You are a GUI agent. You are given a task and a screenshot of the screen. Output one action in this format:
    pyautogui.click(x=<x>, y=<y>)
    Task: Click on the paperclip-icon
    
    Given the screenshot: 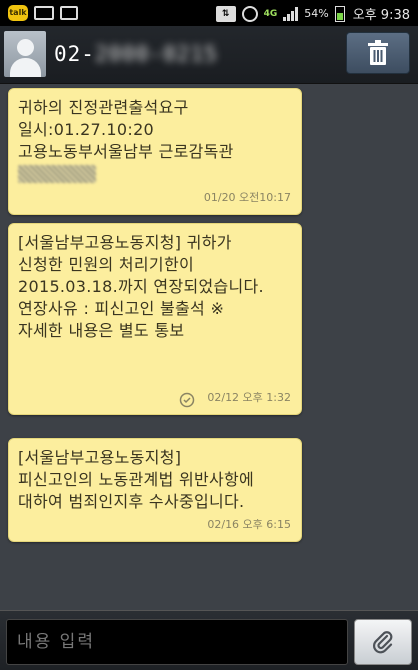 What is the action you would take?
    pyautogui.click(x=383, y=642)
    